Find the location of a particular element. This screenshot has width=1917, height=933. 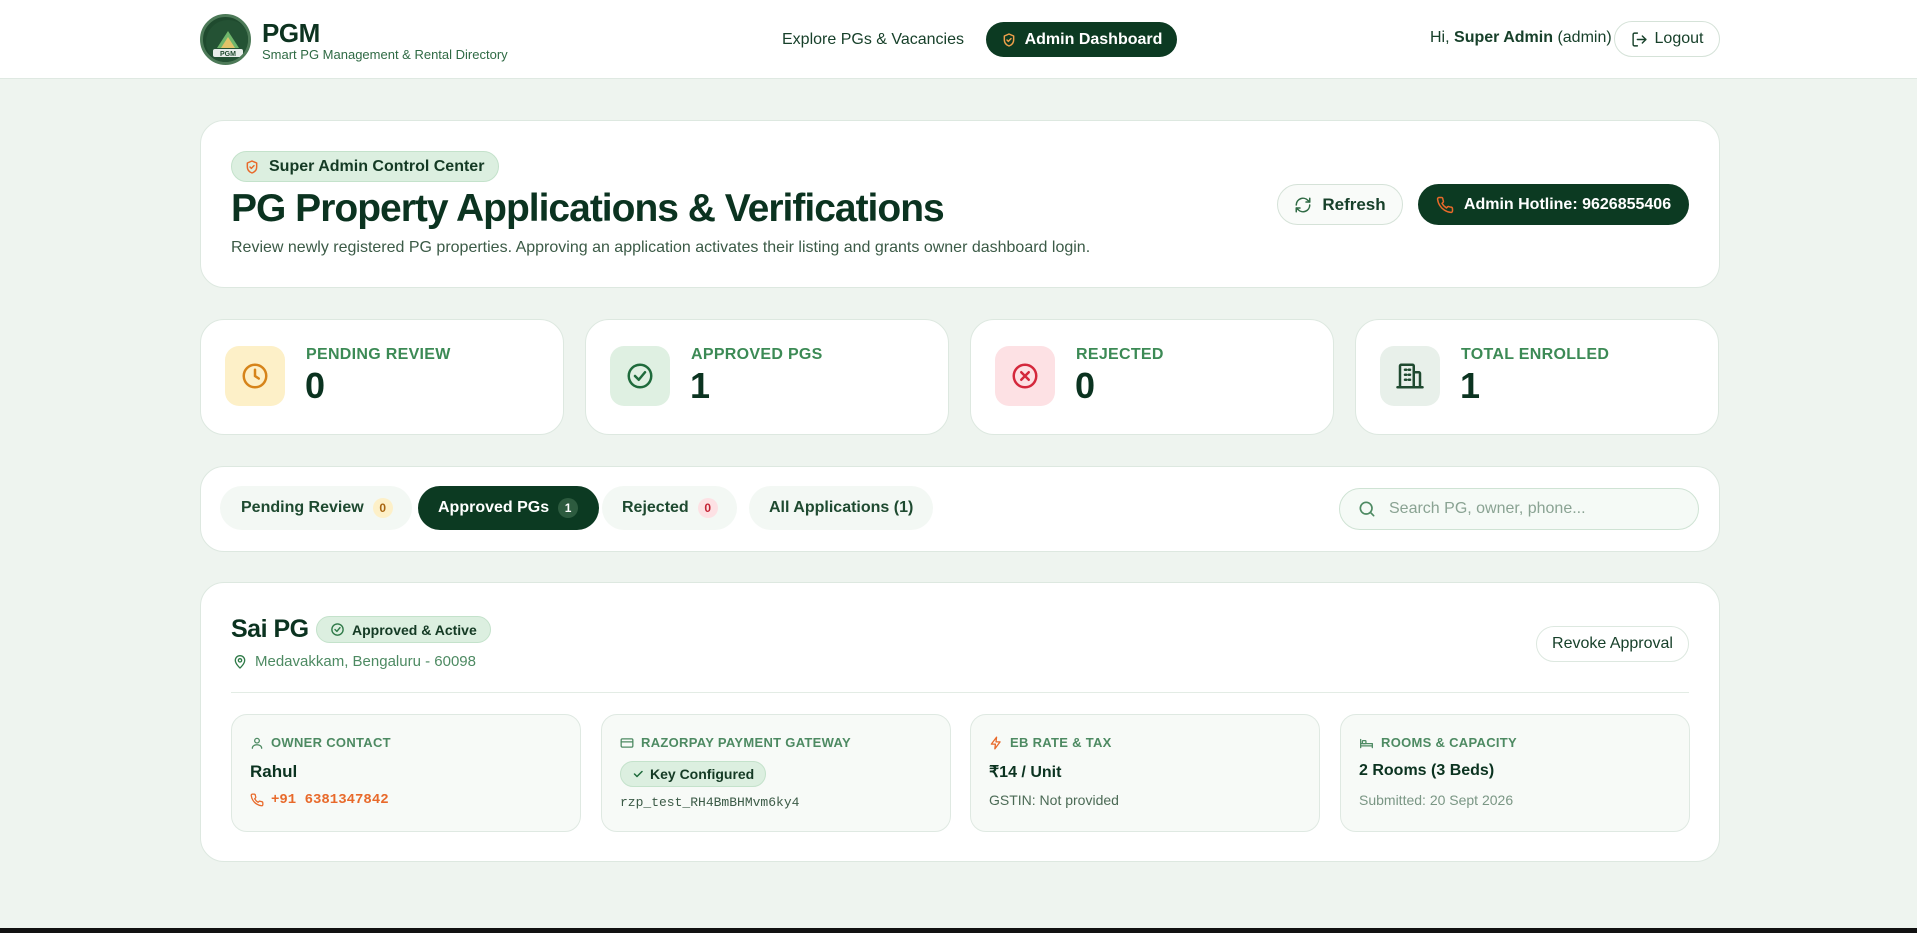

tab-all-applications: All Applications (1) is located at coordinates (841, 508).